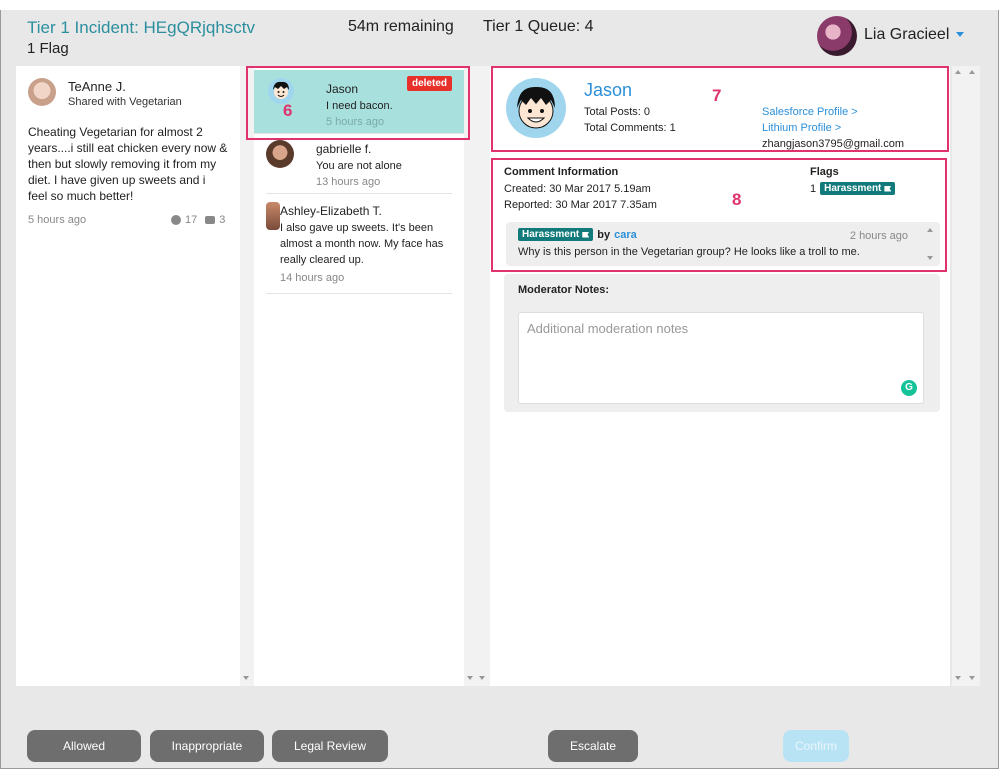 The image size is (999, 769). I want to click on grammarly-icon: G, so click(909, 388).